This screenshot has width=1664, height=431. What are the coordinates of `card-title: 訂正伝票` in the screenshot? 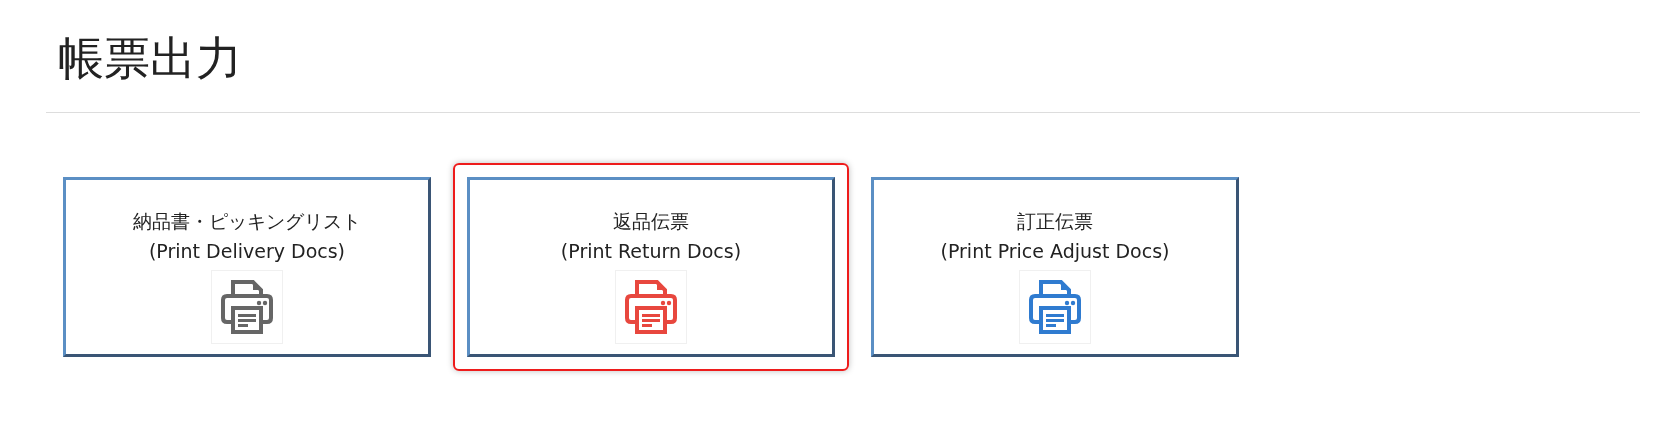 It's located at (1055, 221).